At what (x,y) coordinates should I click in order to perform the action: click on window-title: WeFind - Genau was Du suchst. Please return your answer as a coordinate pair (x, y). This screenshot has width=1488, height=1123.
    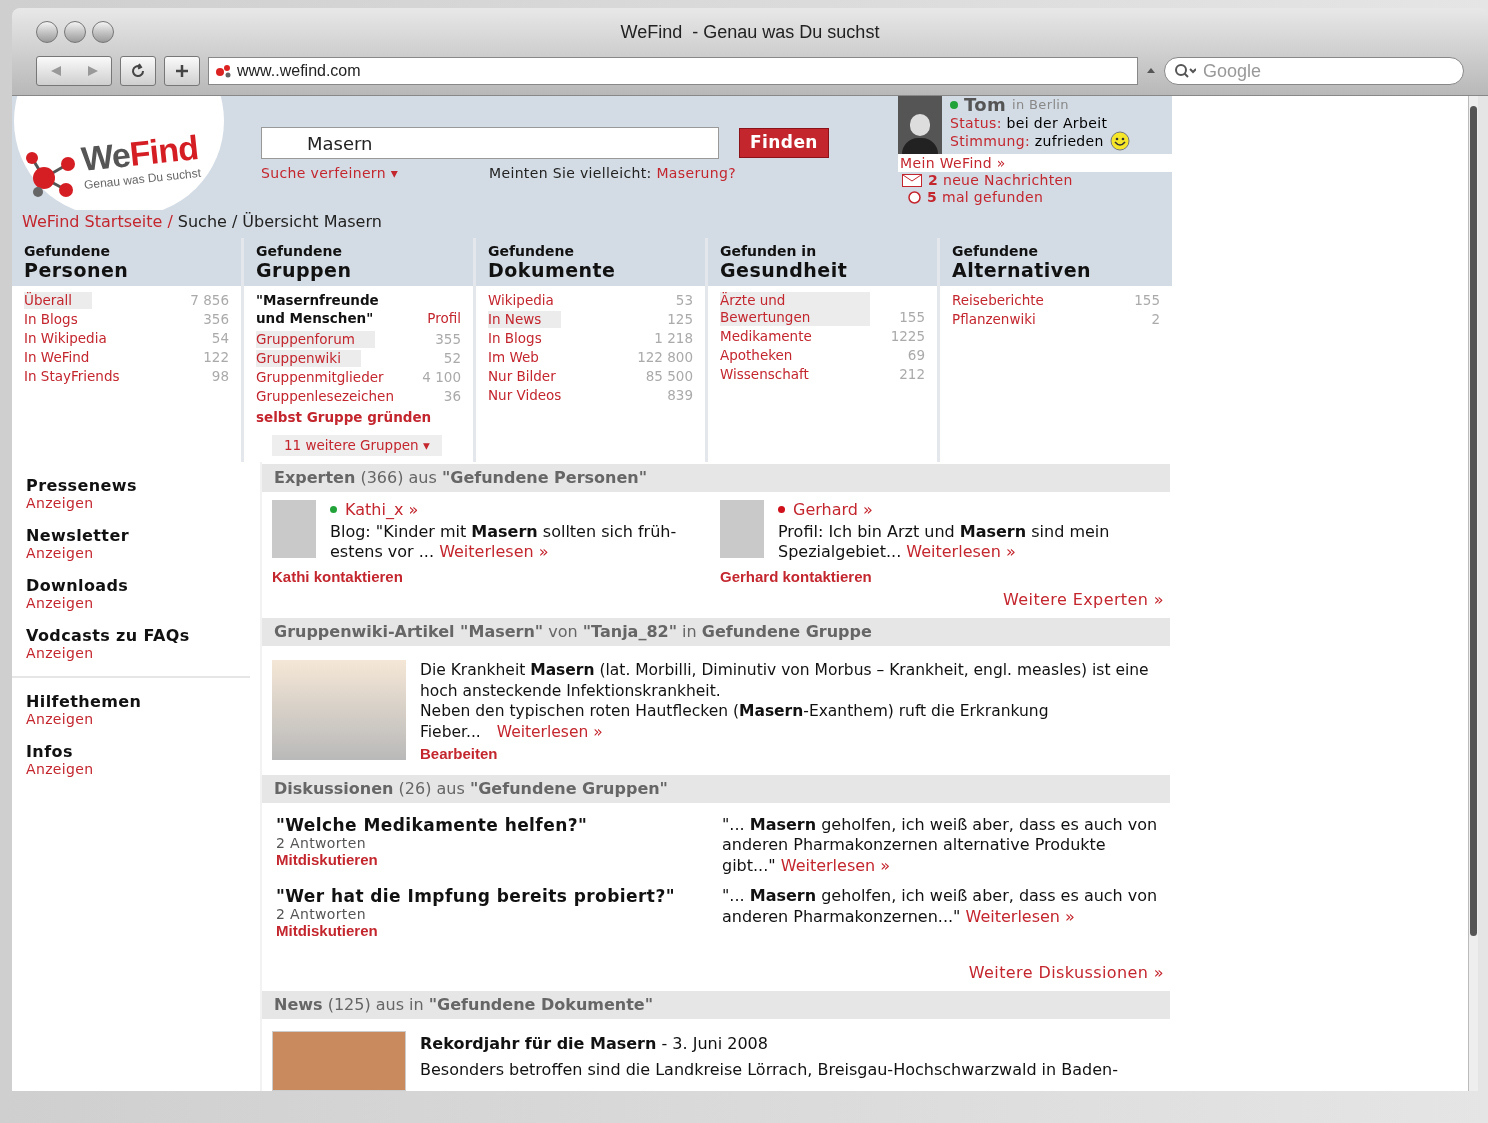
    Looking at the image, I should click on (750, 32).